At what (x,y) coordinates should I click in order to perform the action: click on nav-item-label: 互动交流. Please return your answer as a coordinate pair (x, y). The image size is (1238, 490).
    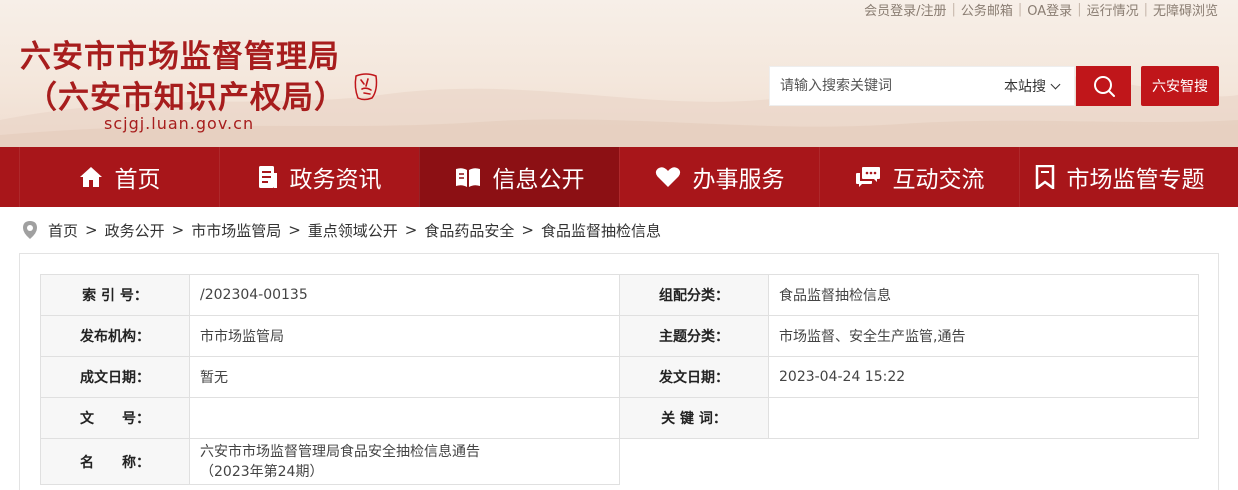
    Looking at the image, I should click on (938, 180).